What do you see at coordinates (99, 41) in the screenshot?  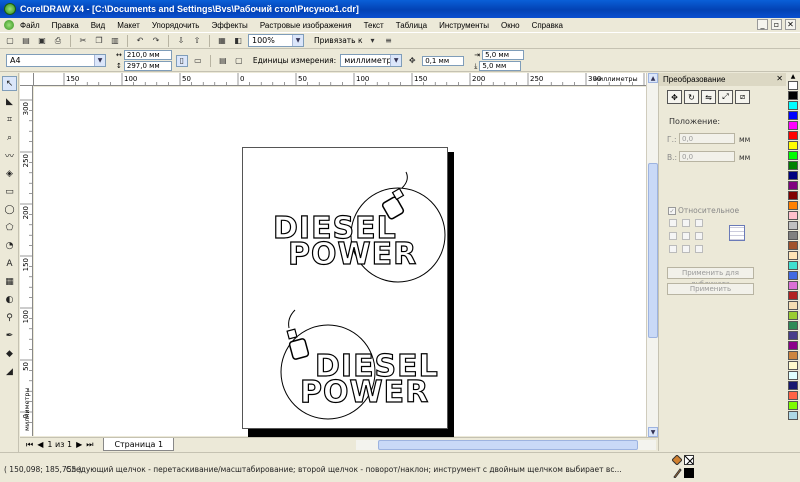 I see `copy-icon: ❐` at bounding box center [99, 41].